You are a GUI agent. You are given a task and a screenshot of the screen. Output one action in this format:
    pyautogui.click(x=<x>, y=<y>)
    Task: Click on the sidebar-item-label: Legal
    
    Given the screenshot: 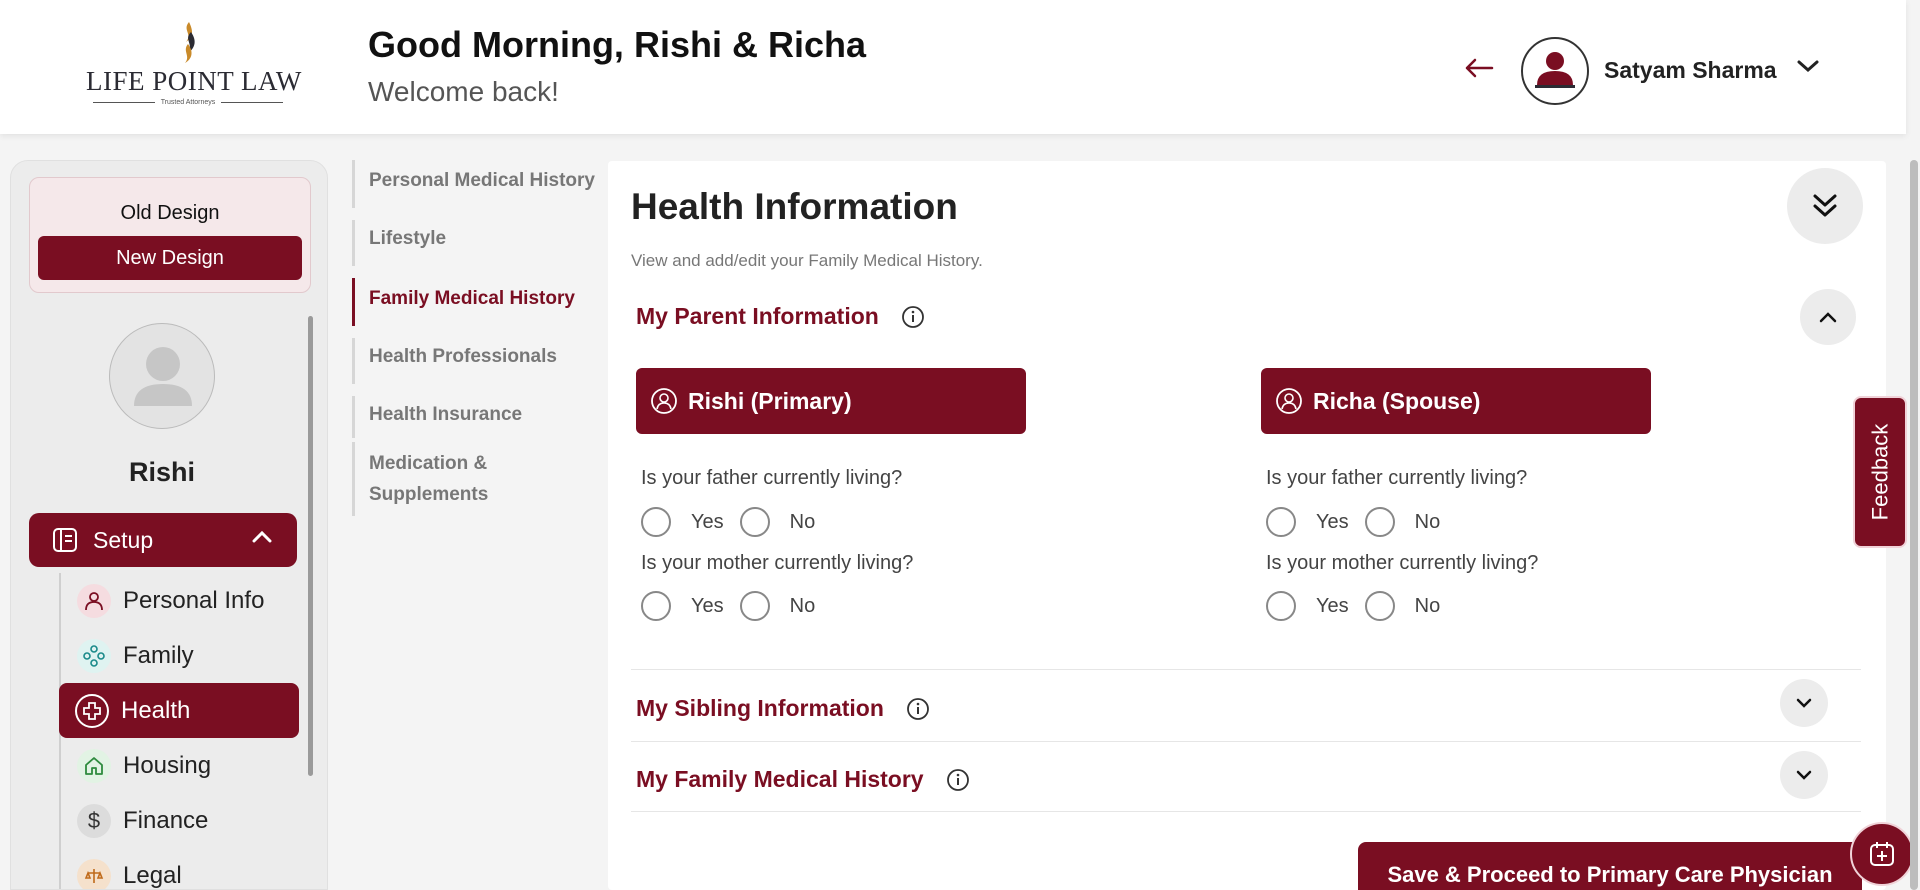 What is the action you would take?
    pyautogui.click(x=152, y=875)
    